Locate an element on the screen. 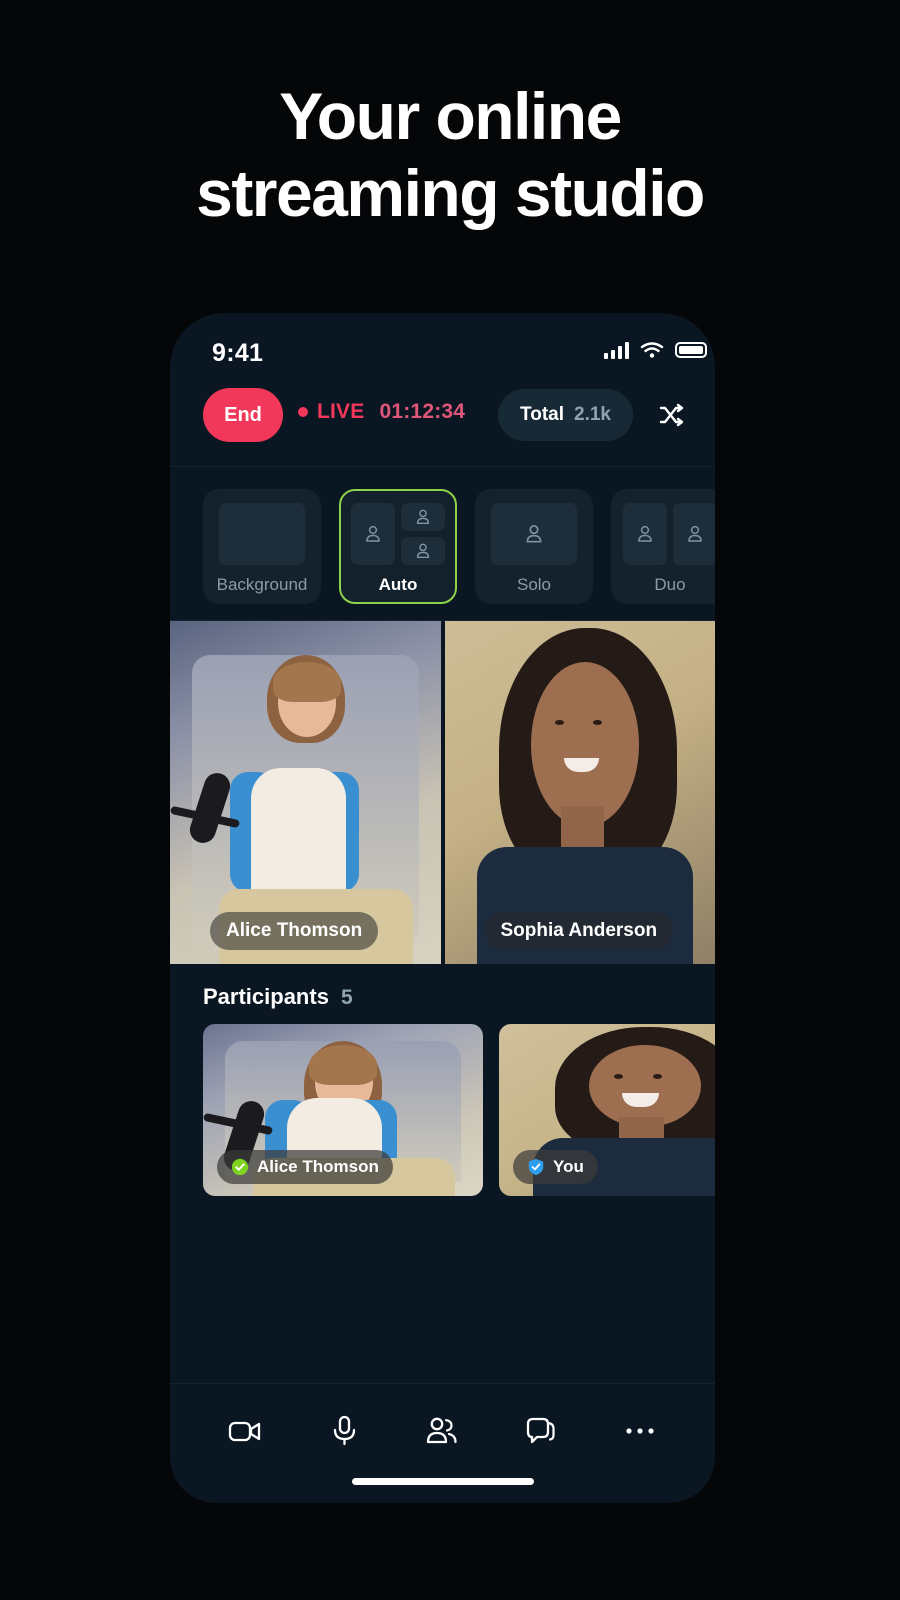 The width and height of the screenshot is (900, 1600). shuffle-button is located at coordinates (671, 415).